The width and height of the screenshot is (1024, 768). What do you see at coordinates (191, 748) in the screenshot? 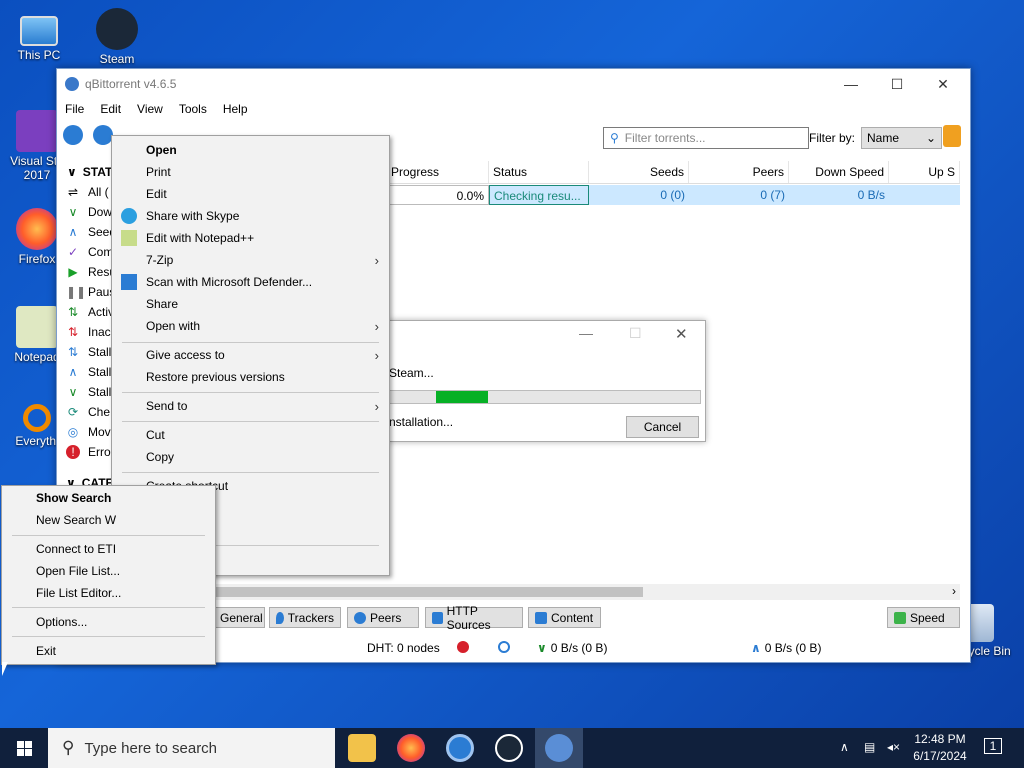
I see `taskbar-search-box: ⚲ Type here to search` at bounding box center [191, 748].